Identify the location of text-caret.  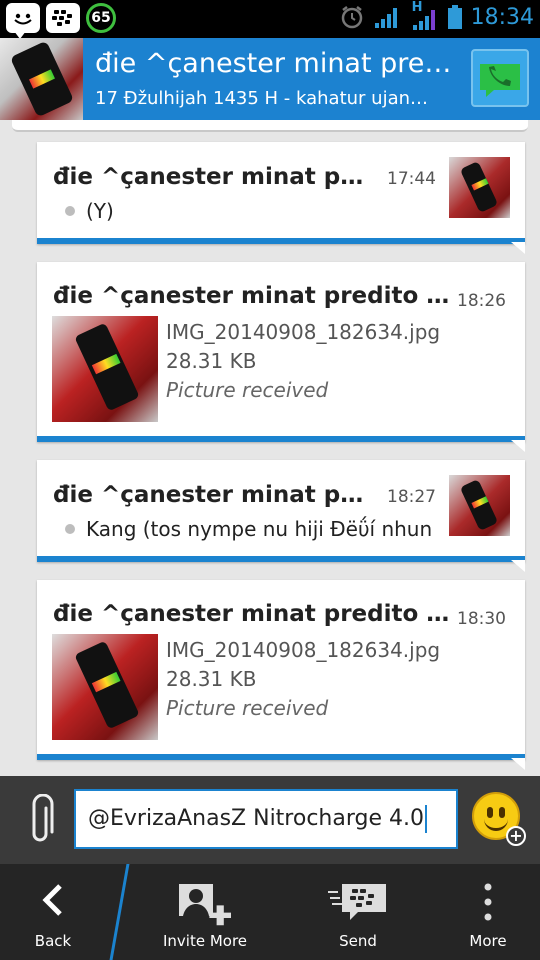
(425, 819).